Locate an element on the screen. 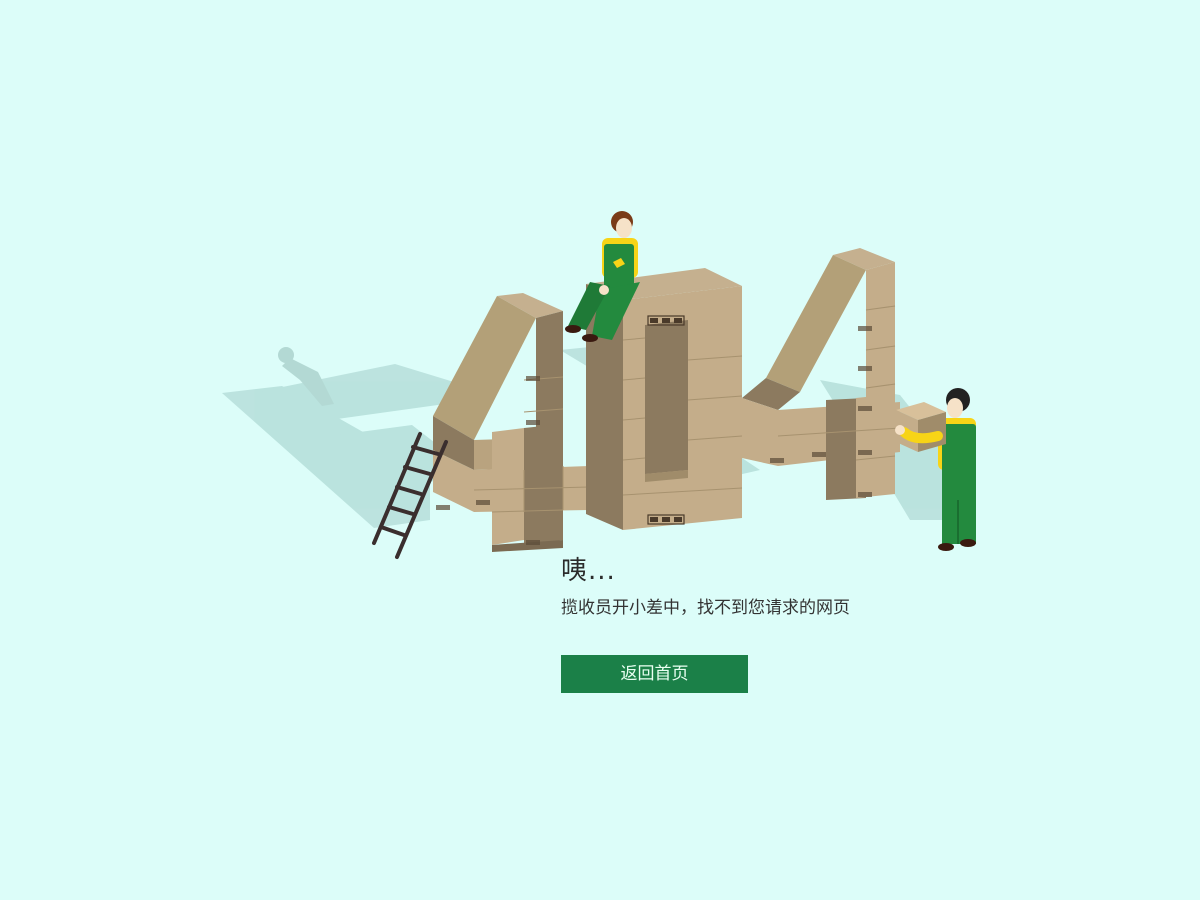 The width and height of the screenshot is (1200, 900). digit-four-left is located at coordinates (511, 422).